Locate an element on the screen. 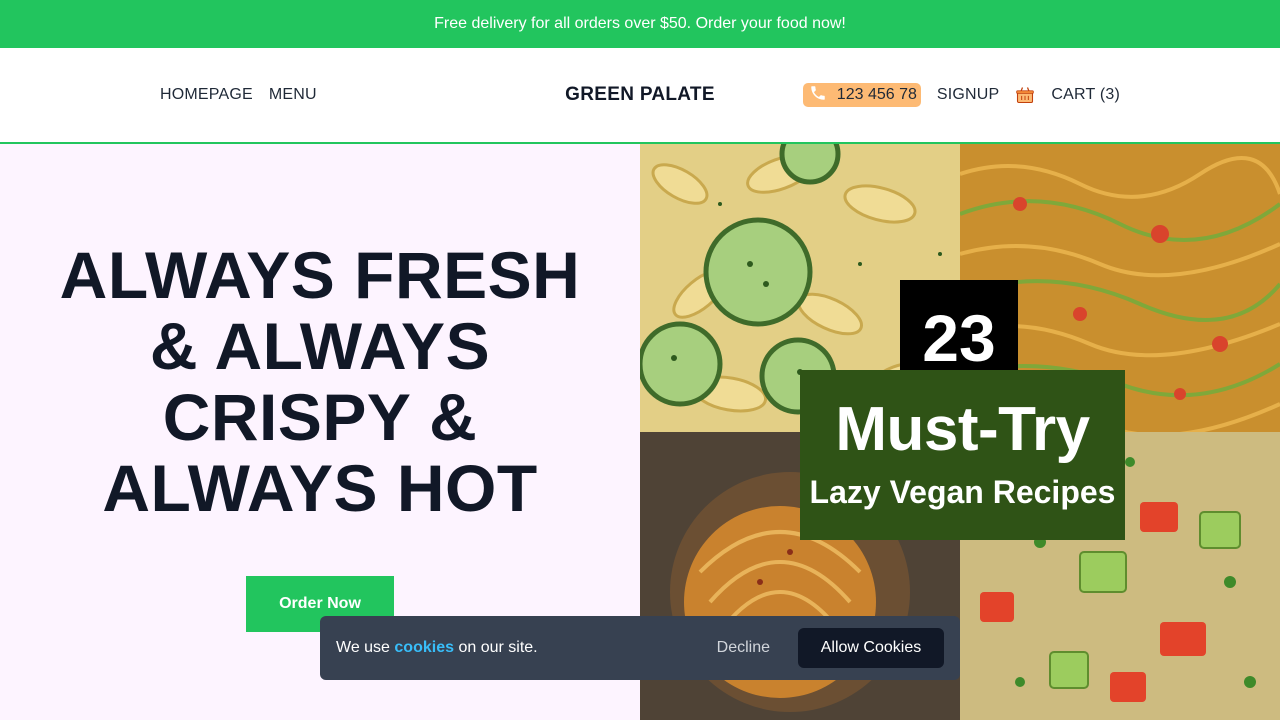  hero-title-line: ALWAYS HOT is located at coordinates (320, 488).